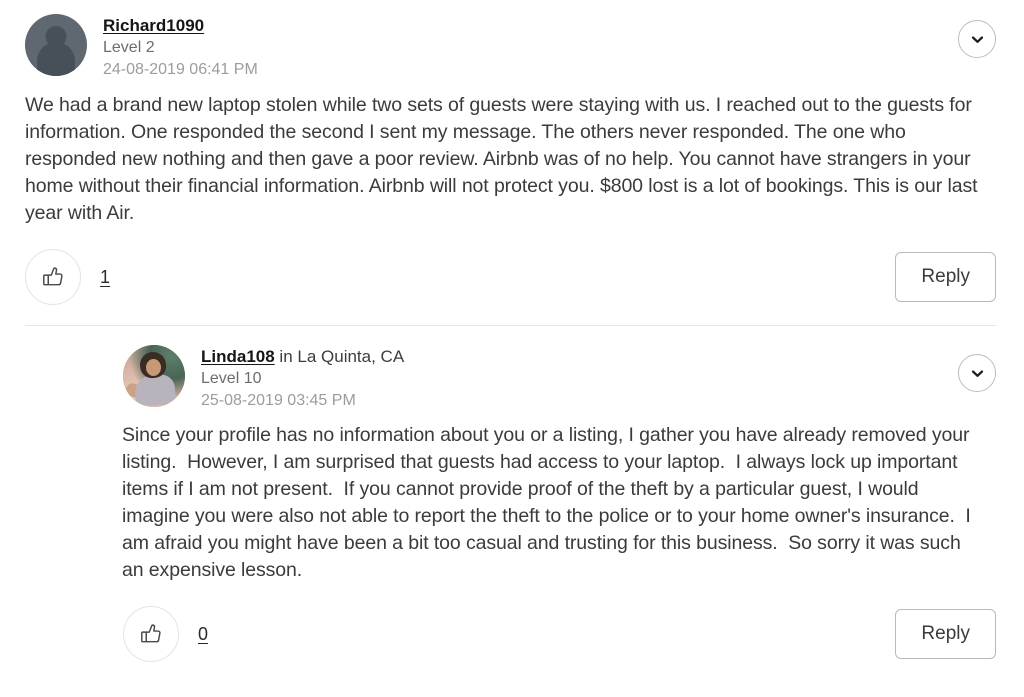 This screenshot has height=697, width=1024. I want to click on author-level: Level 2, so click(129, 47).